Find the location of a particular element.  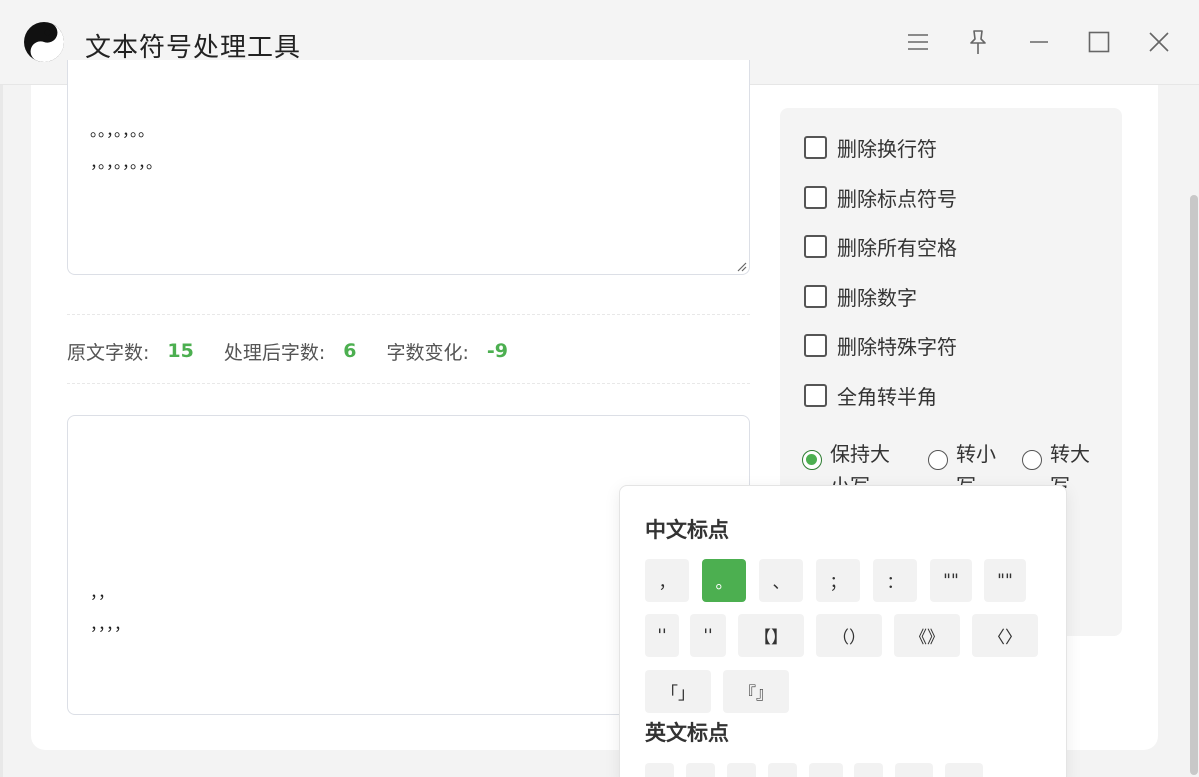

option-label: 删除数字 is located at coordinates (877, 297).